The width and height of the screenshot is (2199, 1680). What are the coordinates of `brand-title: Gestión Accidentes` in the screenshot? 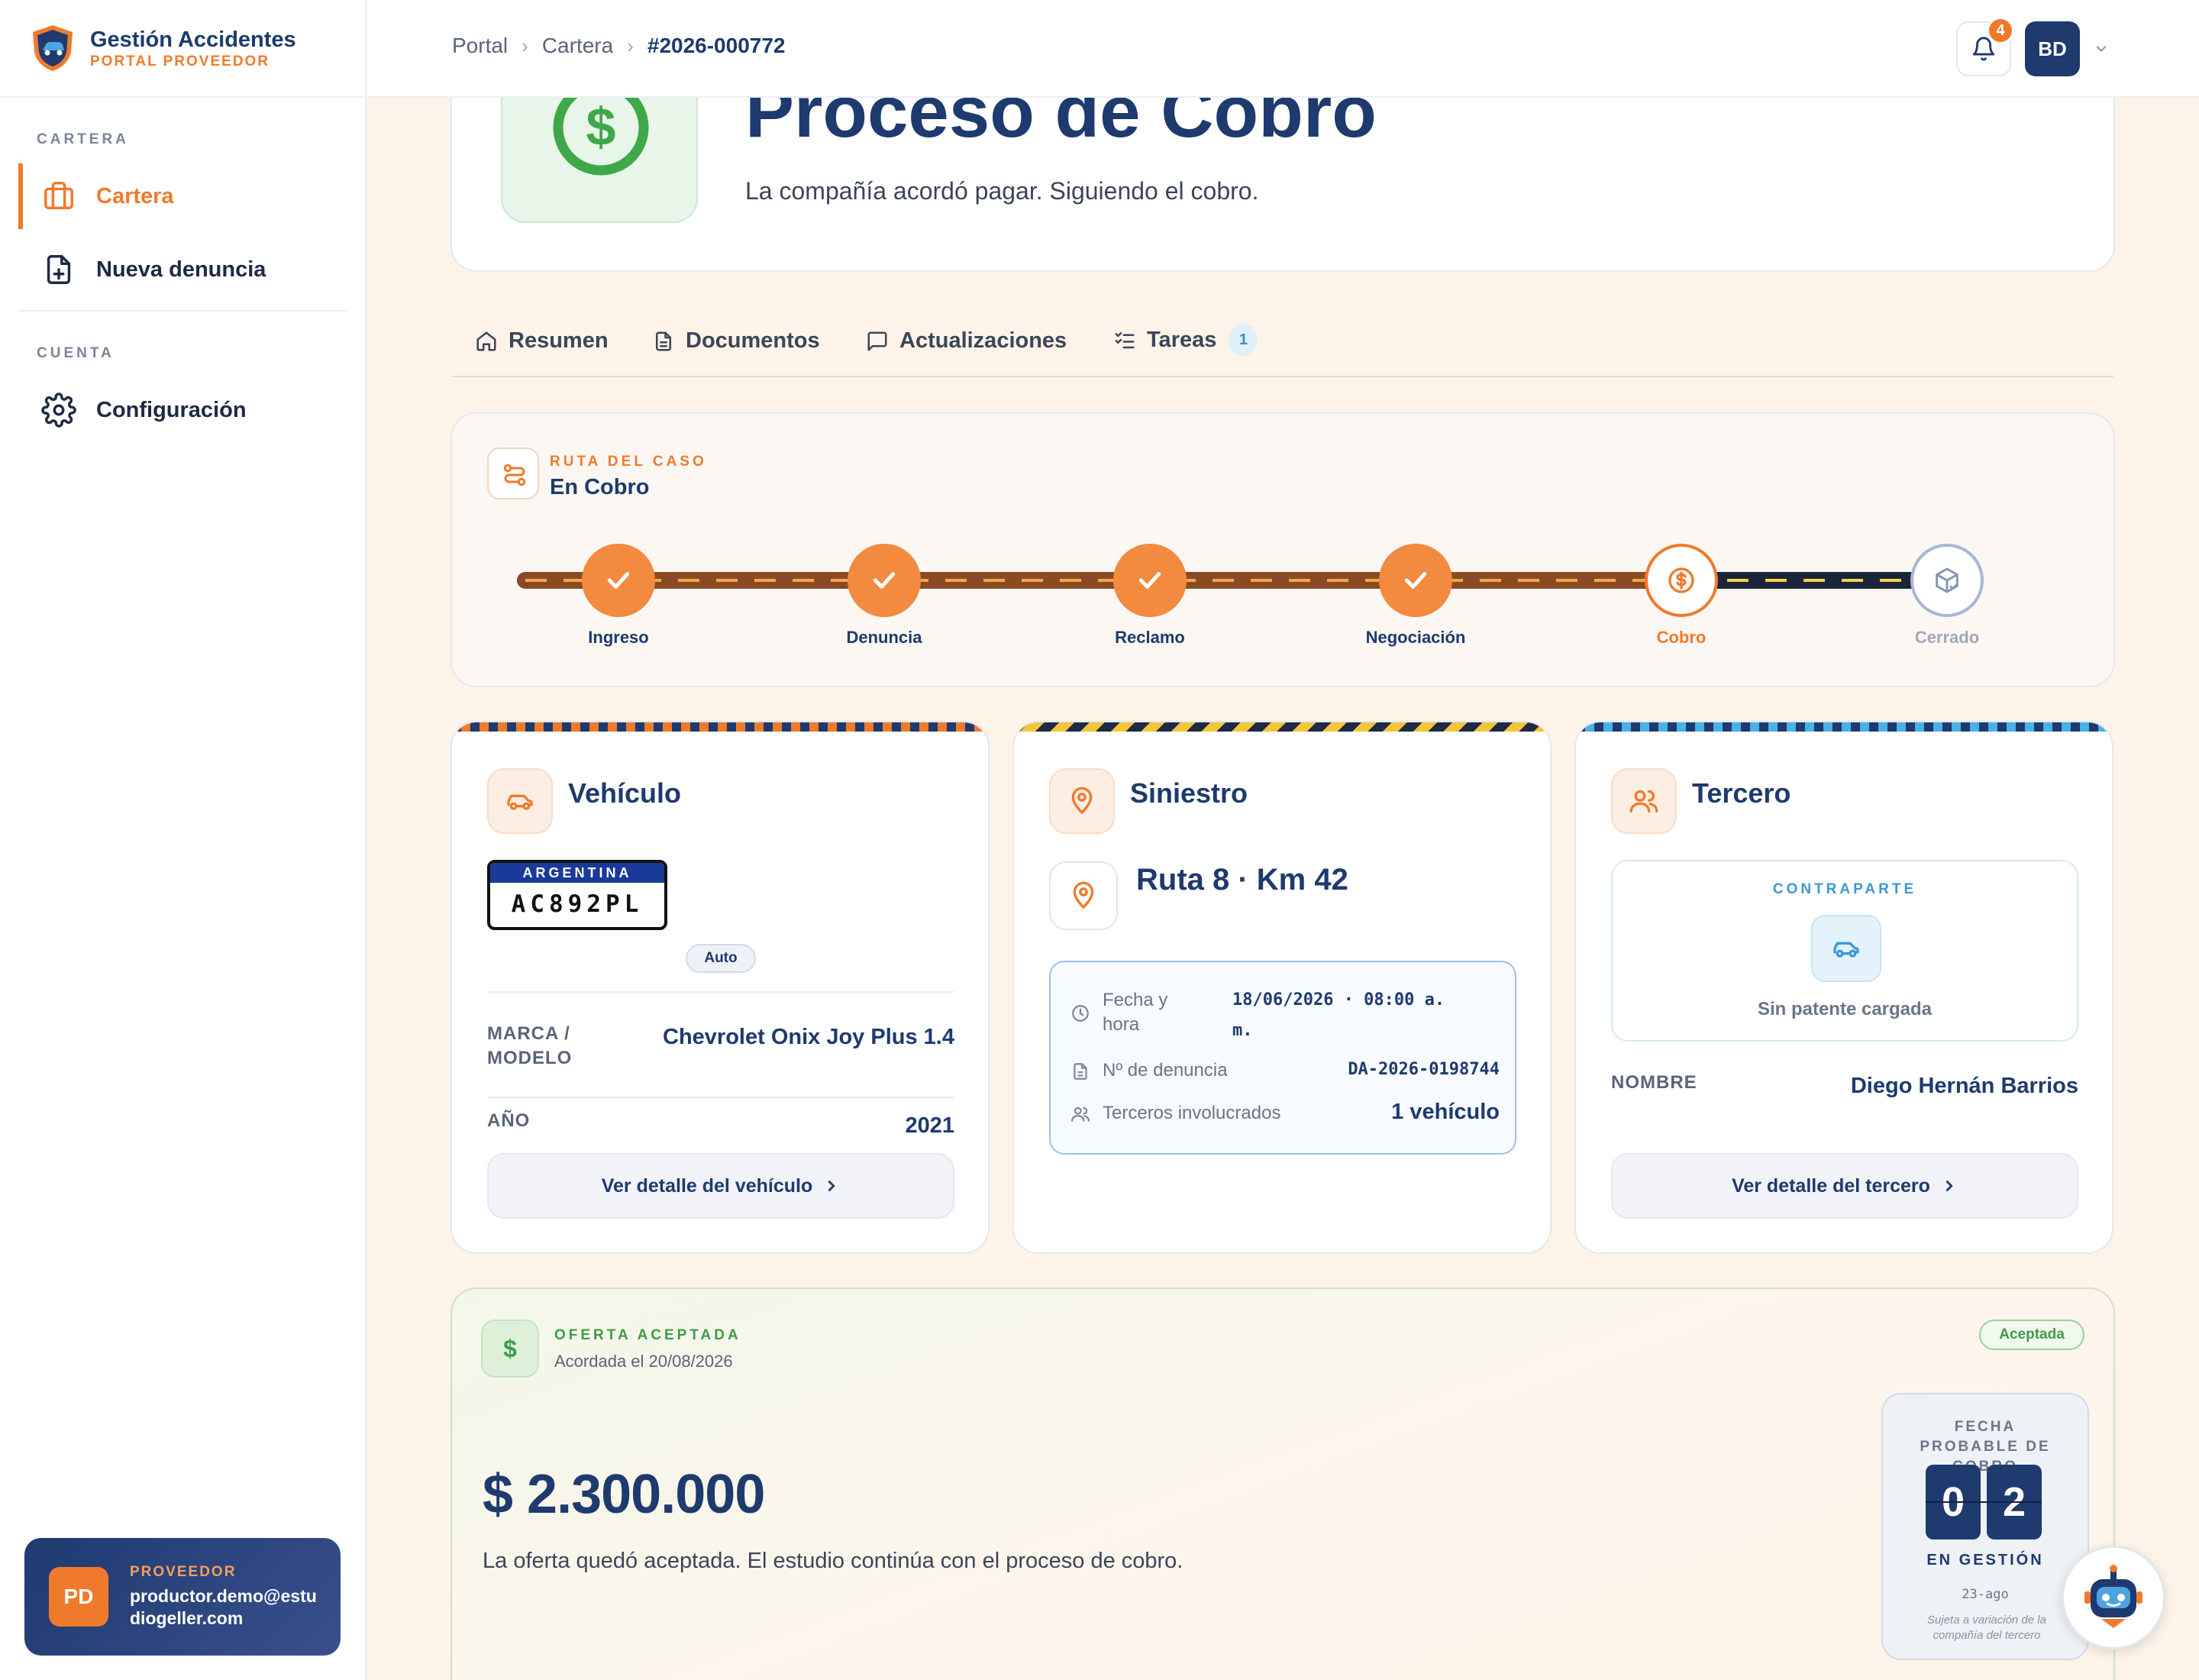 It's located at (193, 39).